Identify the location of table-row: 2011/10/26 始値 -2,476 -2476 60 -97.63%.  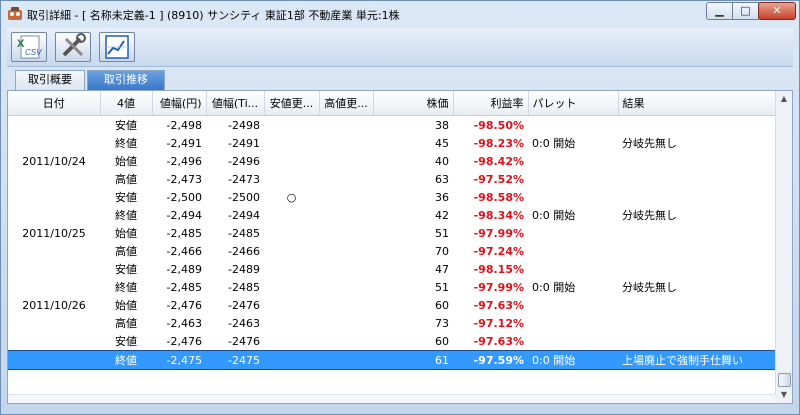
(392, 305).